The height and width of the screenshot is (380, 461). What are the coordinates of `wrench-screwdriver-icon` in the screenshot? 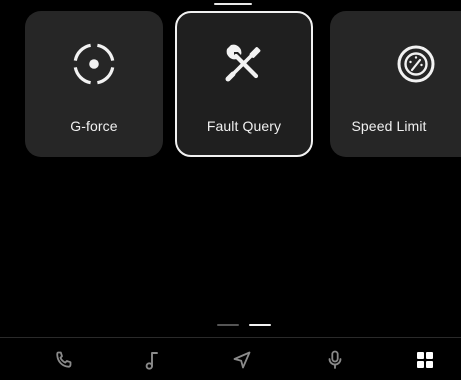 It's located at (244, 64).